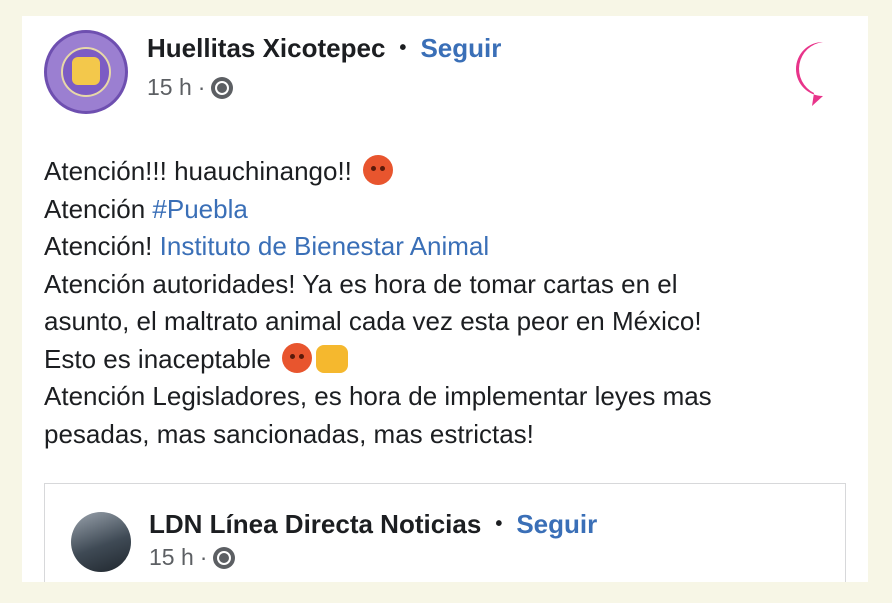 The width and height of the screenshot is (892, 603). What do you see at coordinates (556, 524) in the screenshot?
I see `shared-follow-button: Seguir` at bounding box center [556, 524].